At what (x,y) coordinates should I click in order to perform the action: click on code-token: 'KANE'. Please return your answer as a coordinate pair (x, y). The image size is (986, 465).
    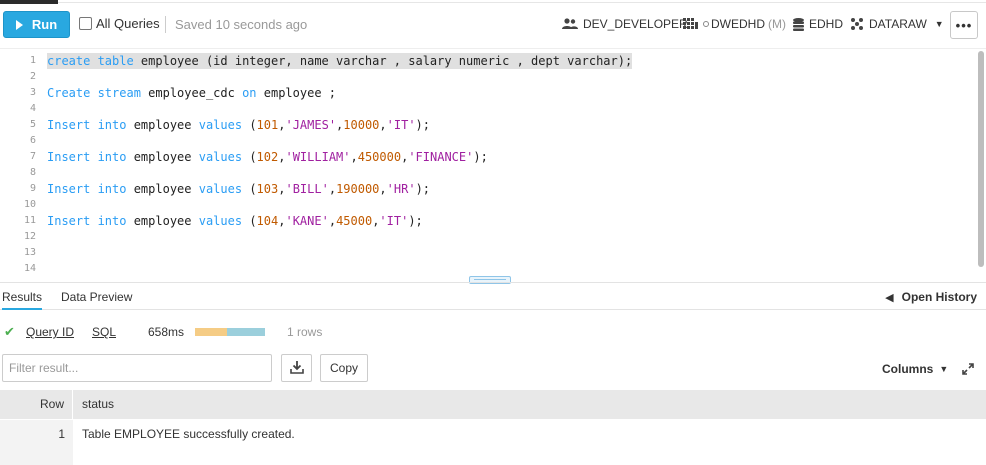
    Looking at the image, I should click on (307, 221).